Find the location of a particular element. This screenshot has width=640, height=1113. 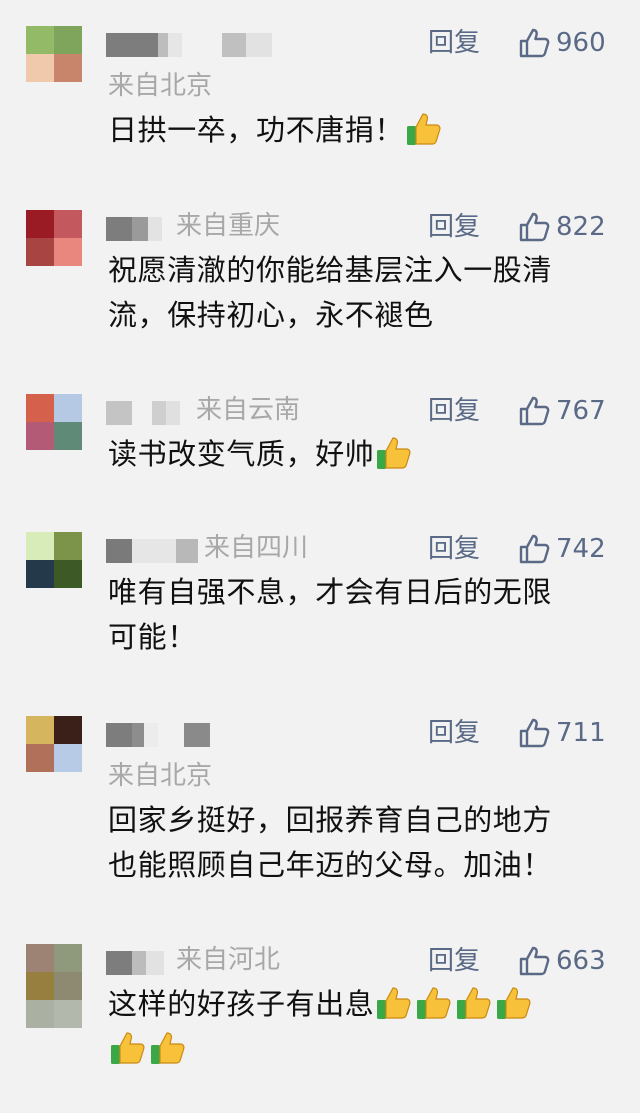

comment-text: 日拱一卒，功不唐捐！ is located at coordinates (360, 130).